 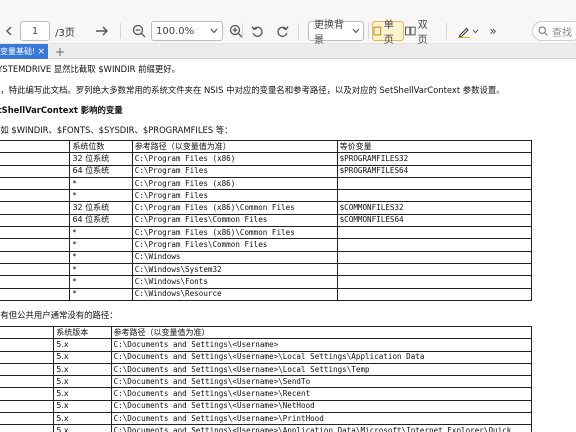 I want to click on table-row: * C:\Windows\Resource, so click(x=266, y=294).